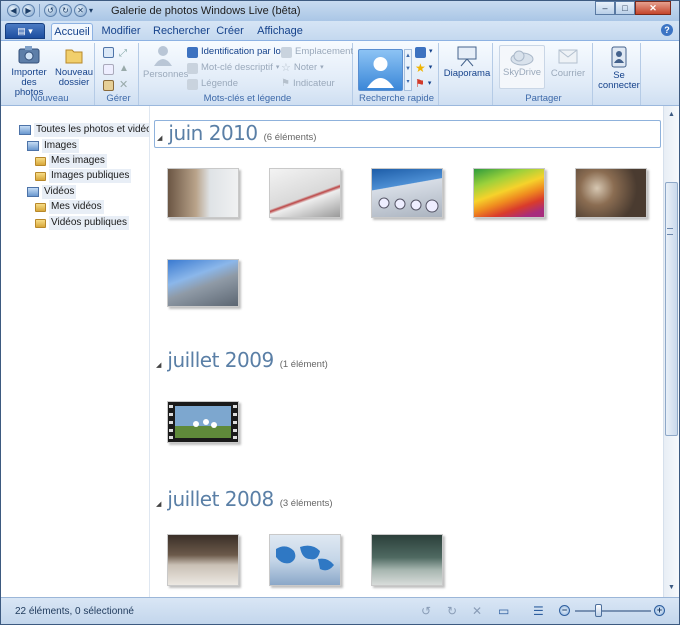 The height and width of the screenshot is (625, 680). Describe the element at coordinates (108, 69) in the screenshot. I see `copy-icon` at that location.